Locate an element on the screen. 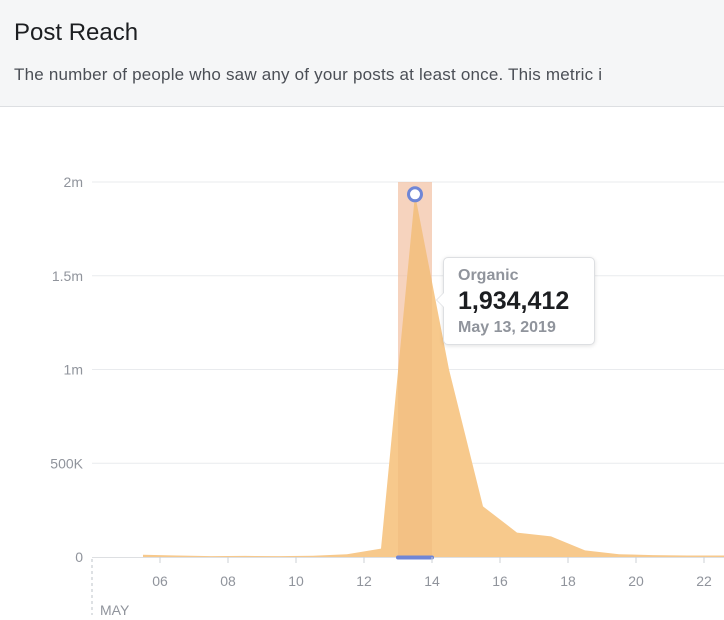 The width and height of the screenshot is (724, 620). y-tick-label: 500K is located at coordinates (66, 463).